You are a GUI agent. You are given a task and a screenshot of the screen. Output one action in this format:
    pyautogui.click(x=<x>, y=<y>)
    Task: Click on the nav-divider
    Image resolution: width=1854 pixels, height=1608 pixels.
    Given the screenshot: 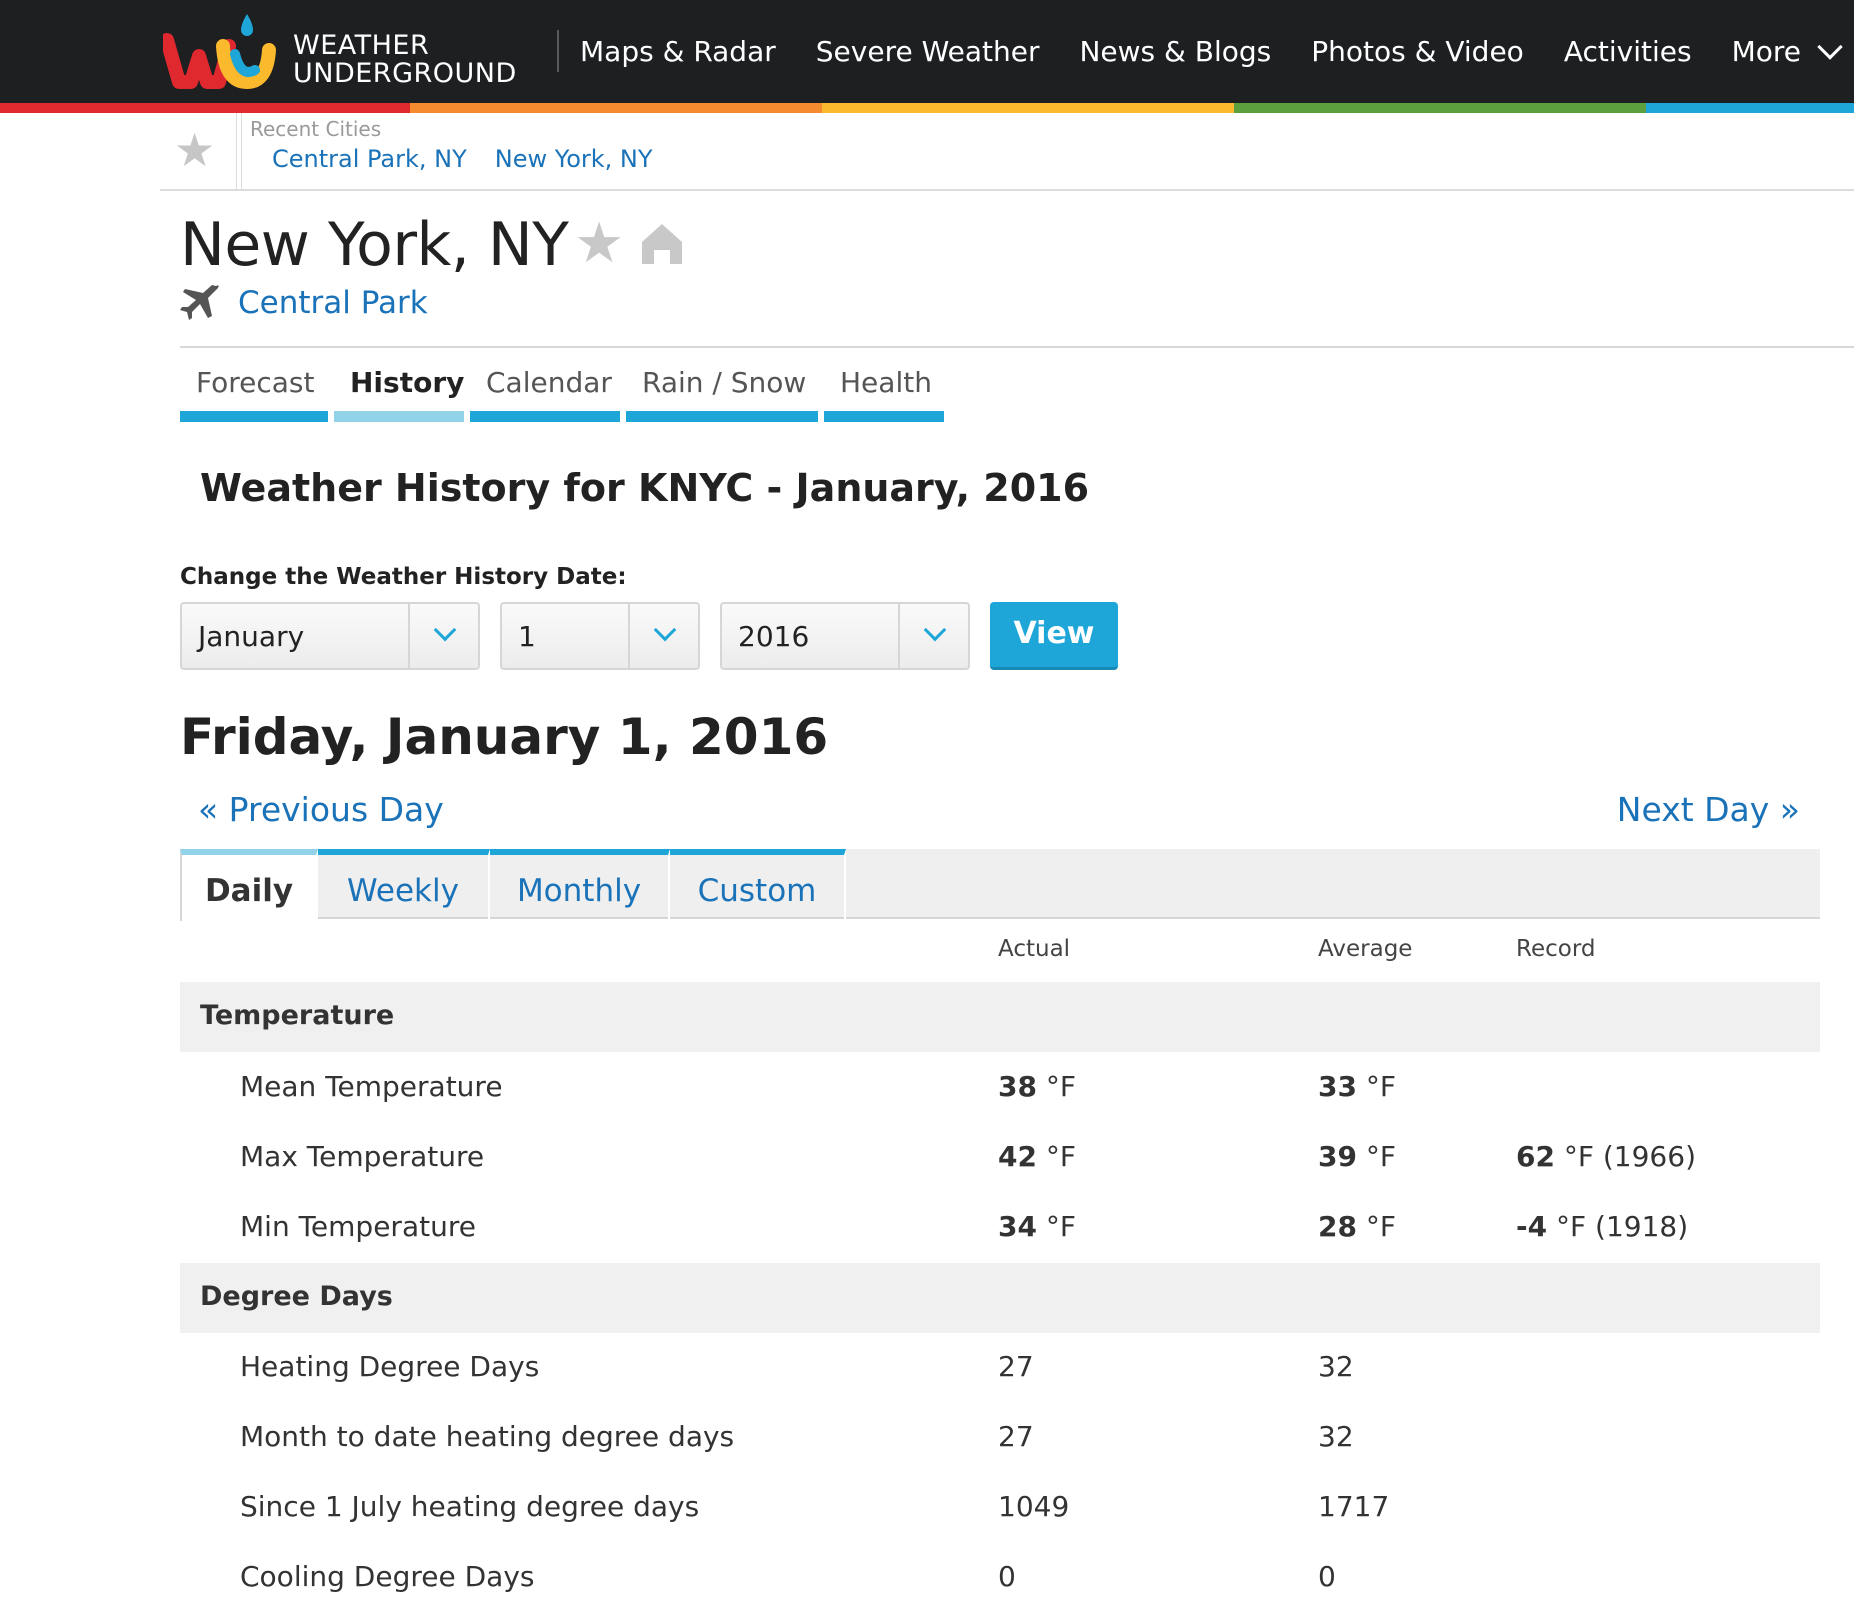 What is the action you would take?
    pyautogui.click(x=558, y=51)
    